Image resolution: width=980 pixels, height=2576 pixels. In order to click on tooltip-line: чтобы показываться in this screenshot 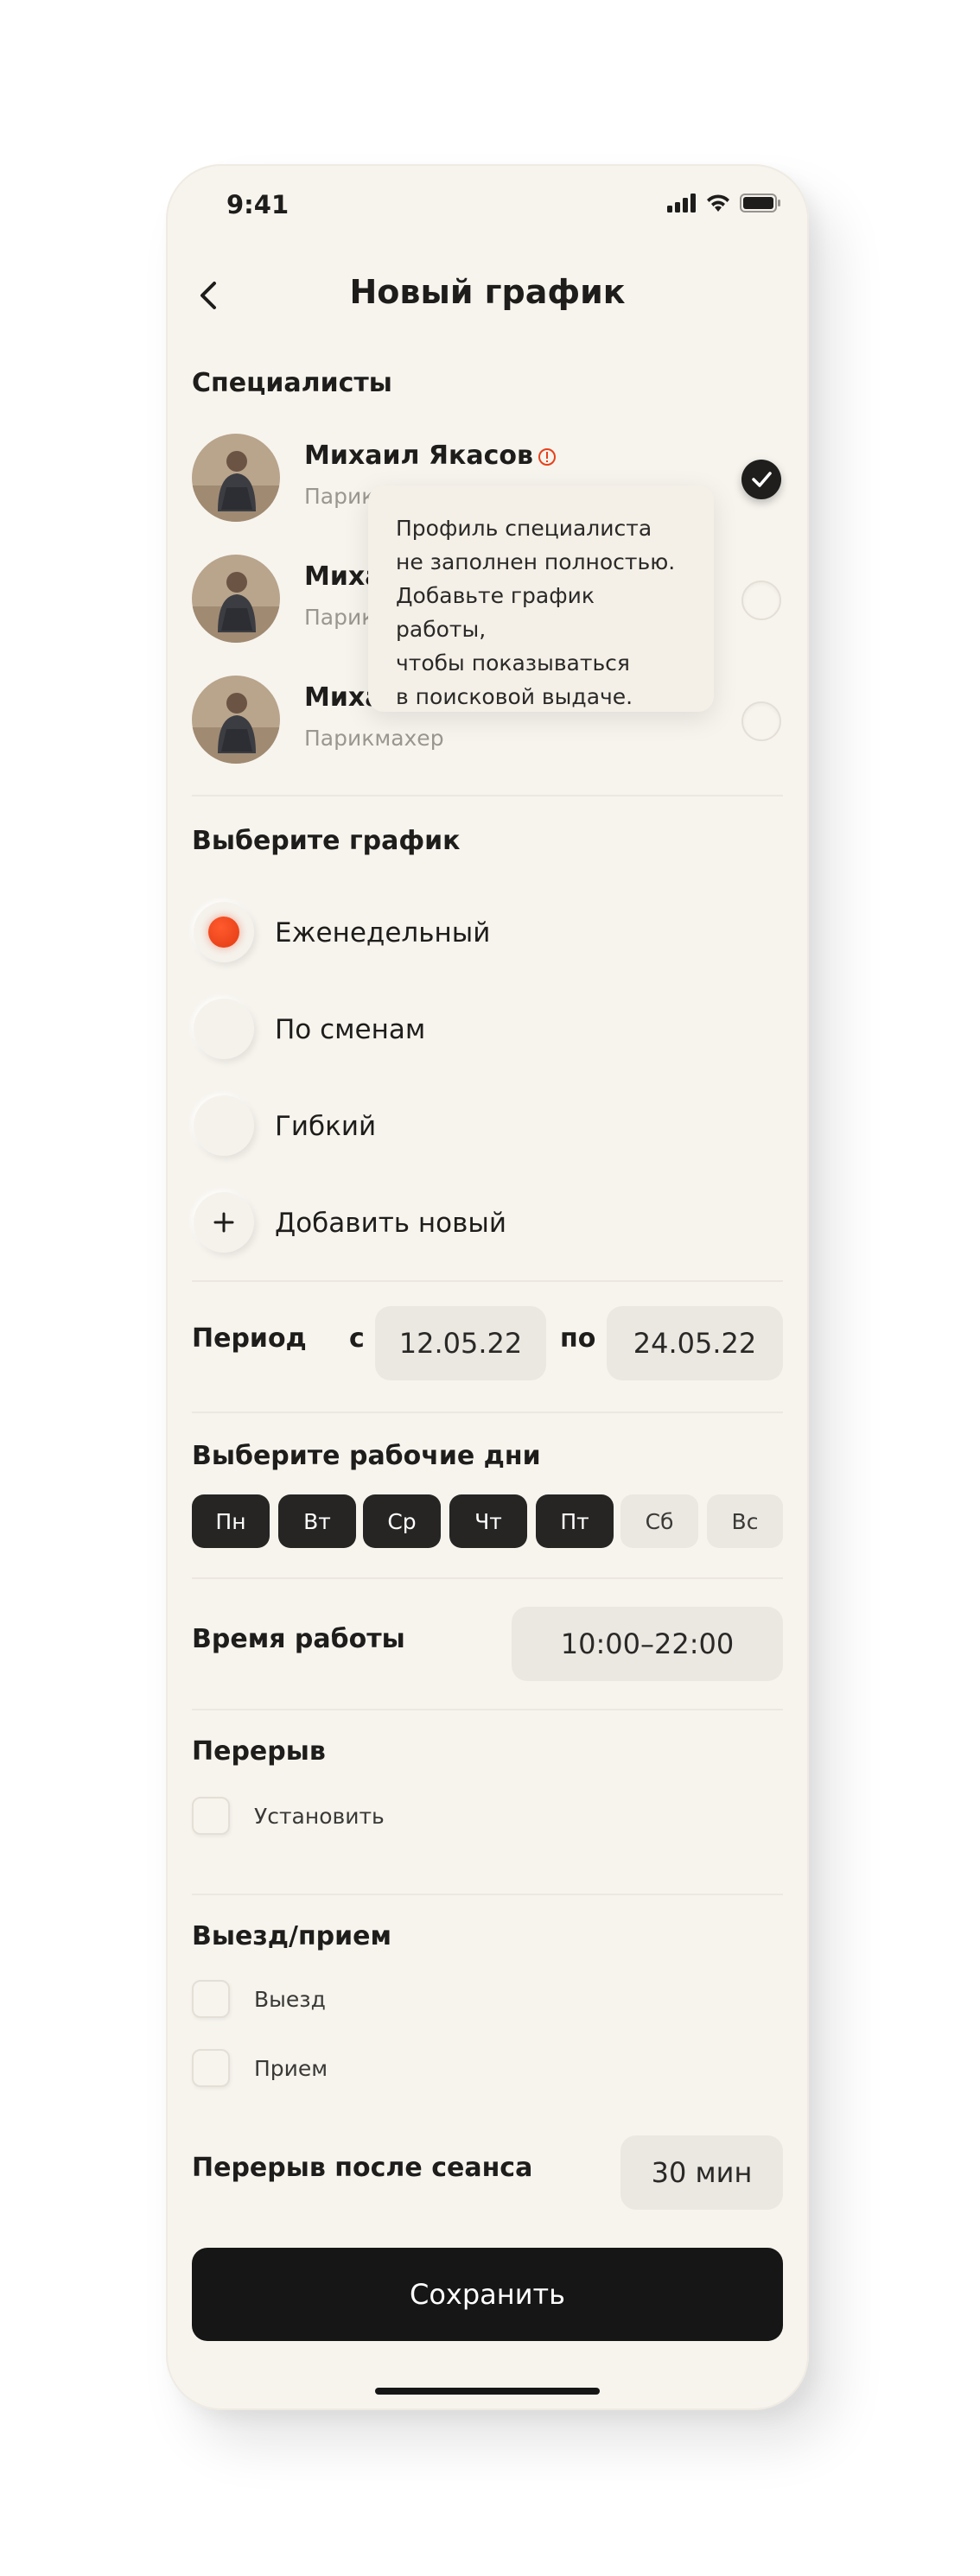, I will do `click(513, 663)`.